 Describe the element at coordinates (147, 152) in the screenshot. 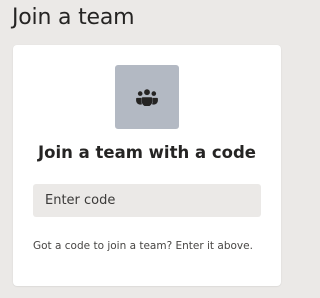

I see `card-heading: Join a team with a code` at that location.